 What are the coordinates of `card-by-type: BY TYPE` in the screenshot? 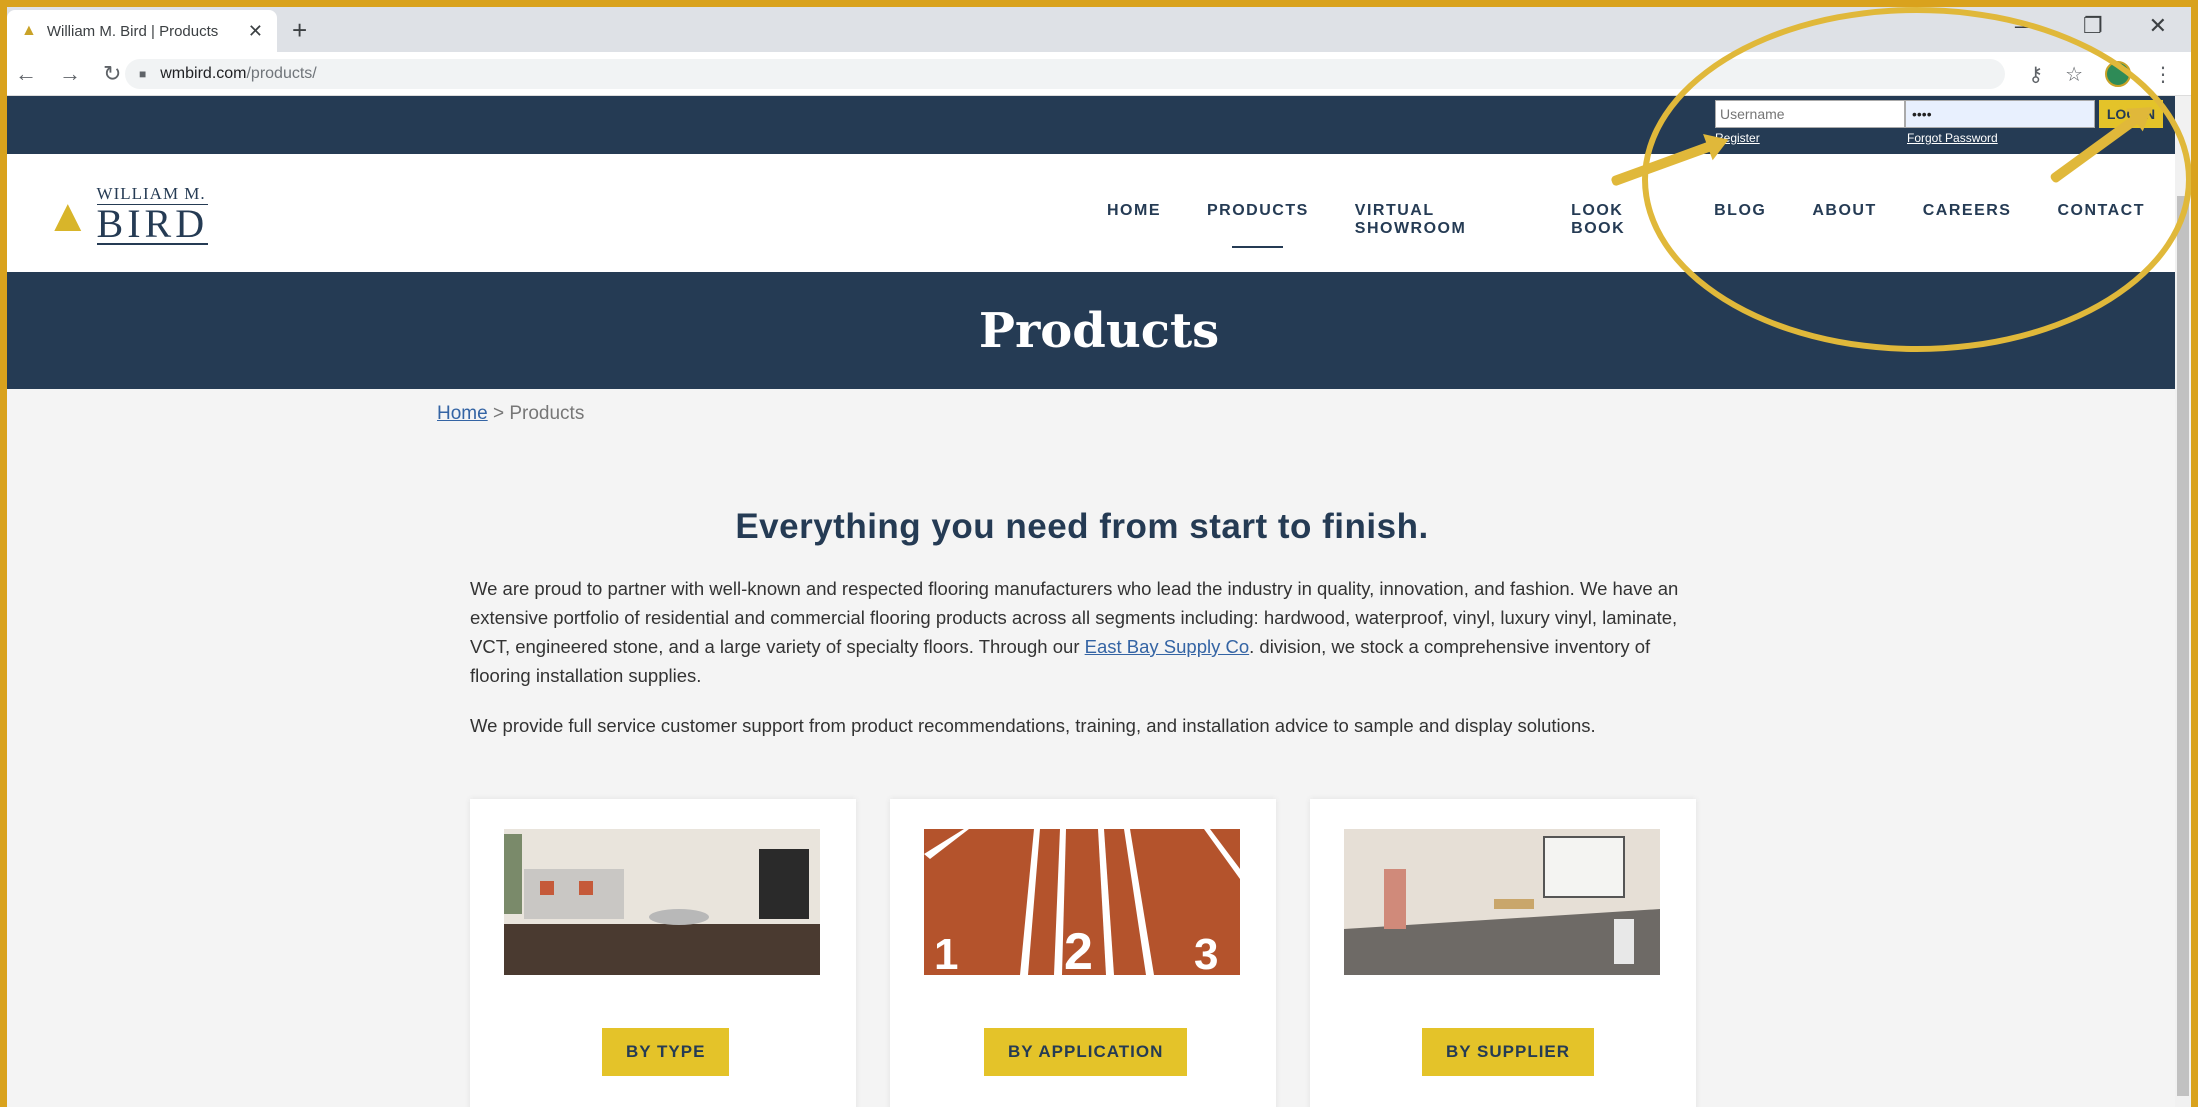 It's located at (663, 953).